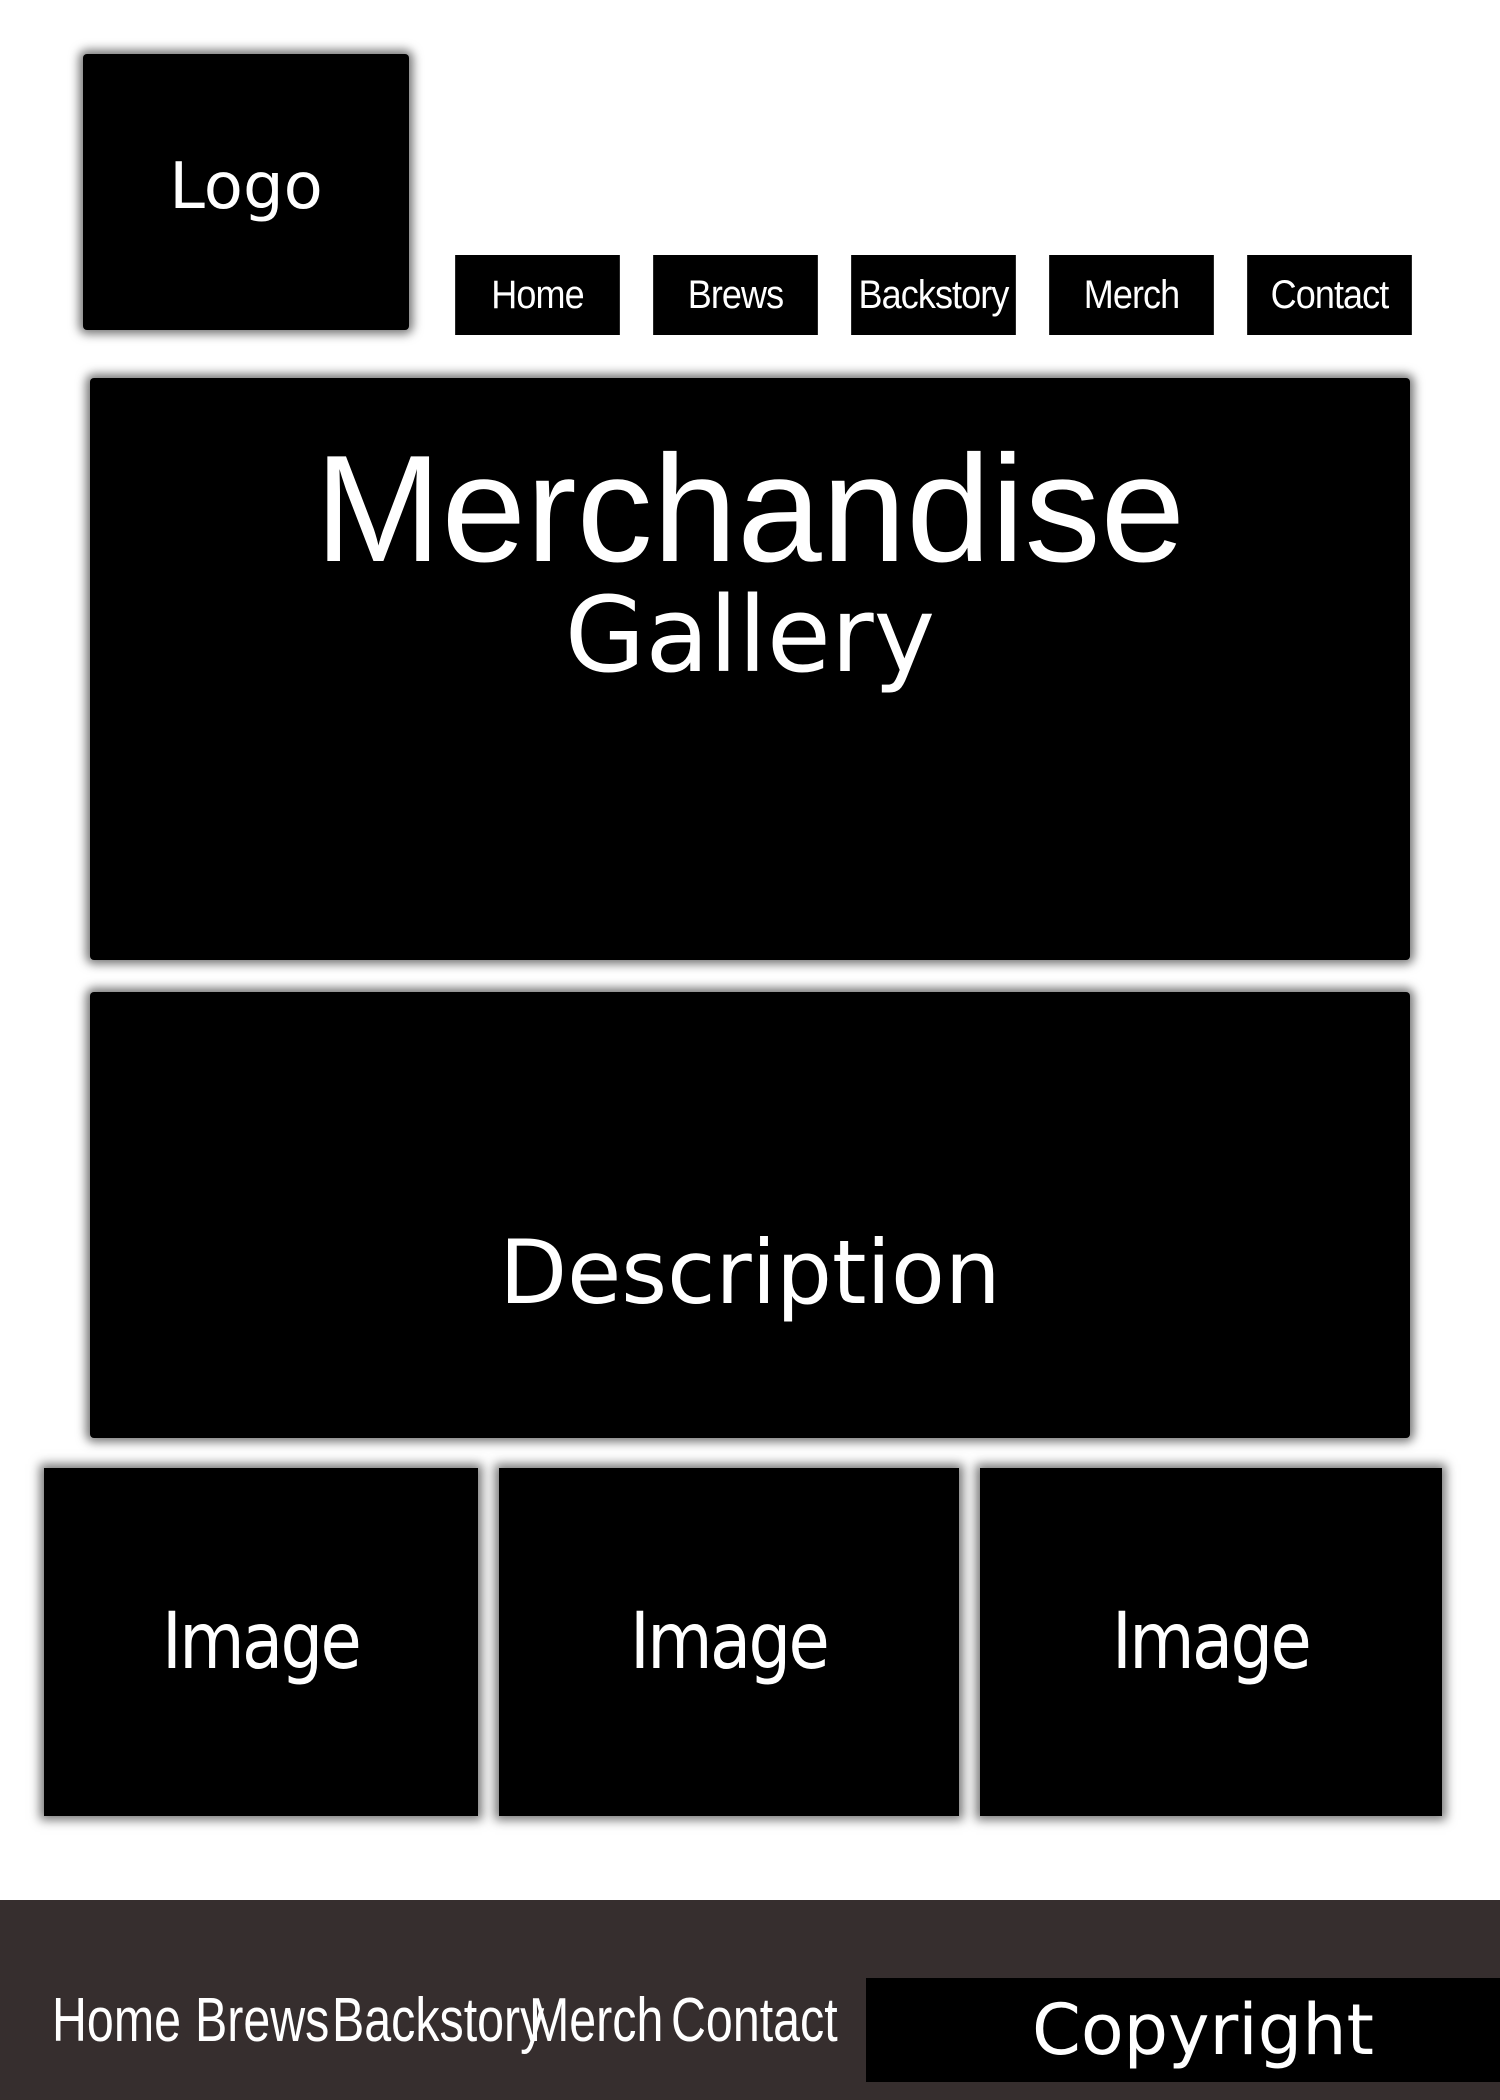 This screenshot has width=1500, height=2100. What do you see at coordinates (750, 509) in the screenshot?
I see `page-title: Merchandise` at bounding box center [750, 509].